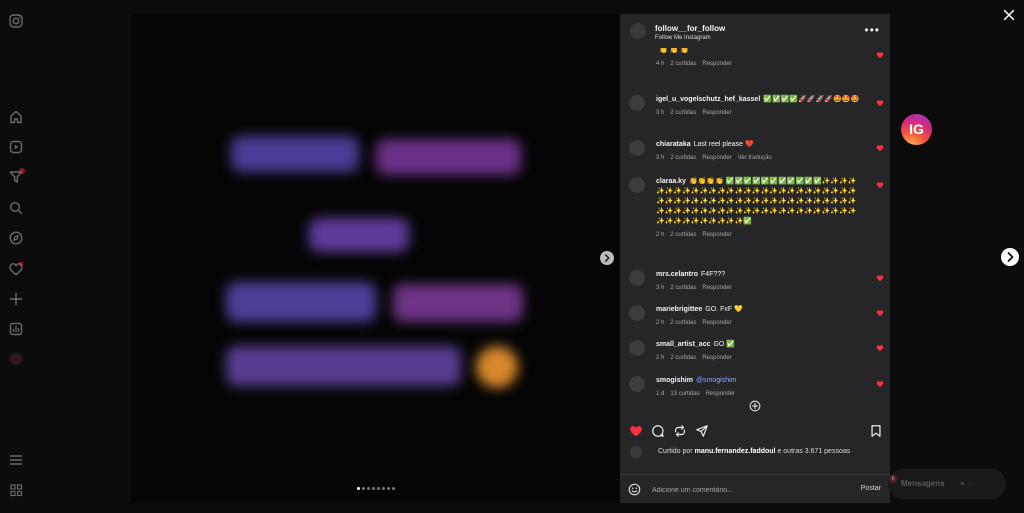 This screenshot has height=513, width=1024. I want to click on profile-avatar, so click(16, 359).